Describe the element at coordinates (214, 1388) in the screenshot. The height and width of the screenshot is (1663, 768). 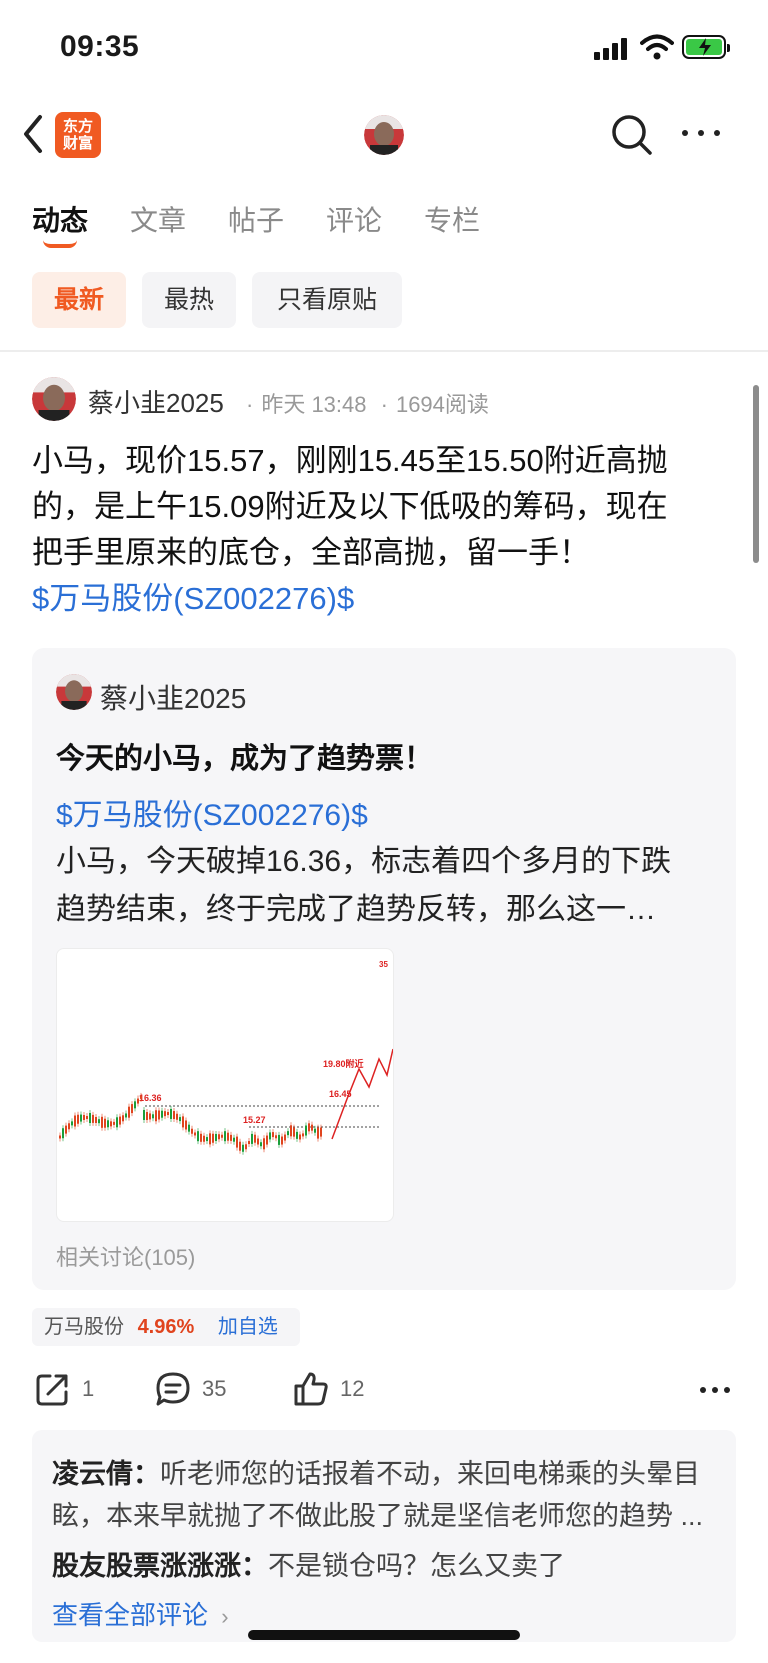
I see `comment-count: 35` at that location.